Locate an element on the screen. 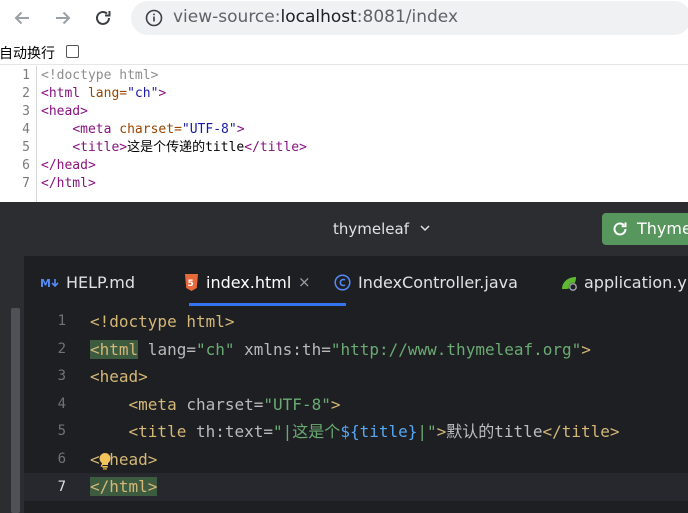  source-token: </html> is located at coordinates (68, 183).